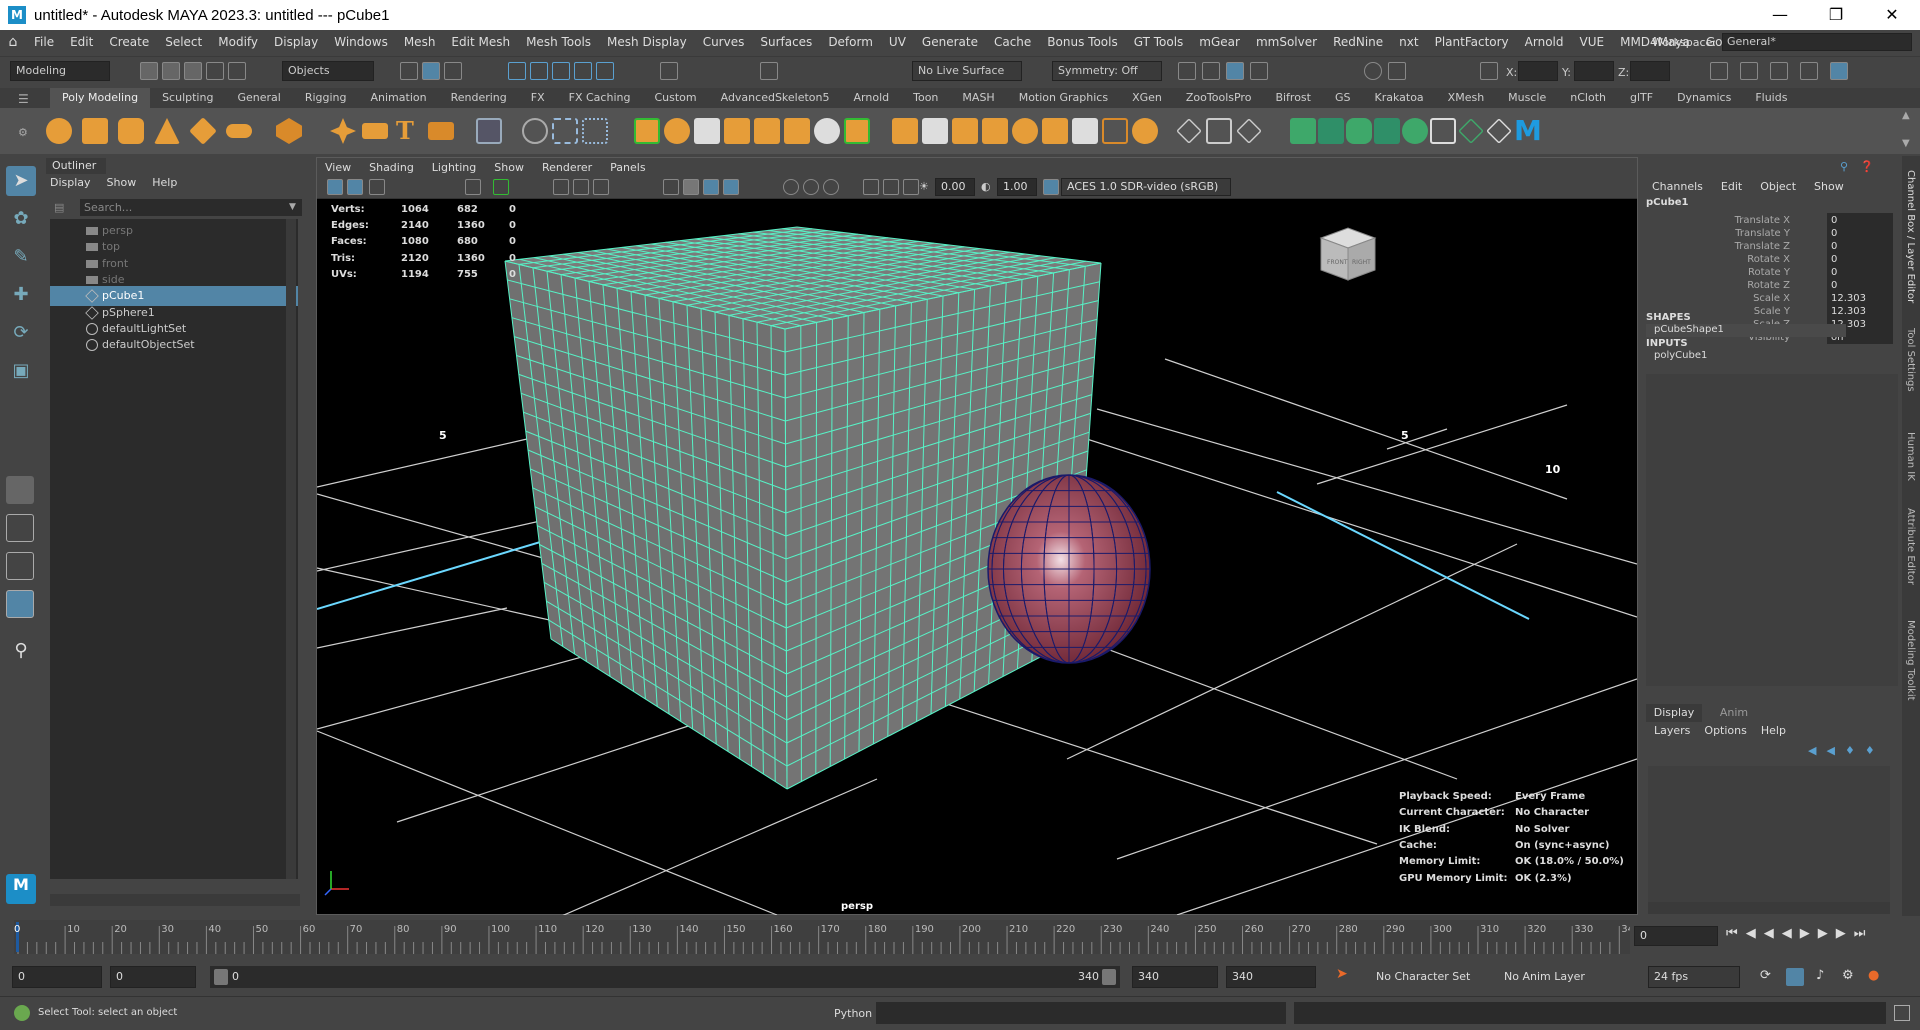 This screenshot has width=1920, height=1030. Describe the element at coordinates (707, 131) in the screenshot. I see `extrude-icon` at that location.